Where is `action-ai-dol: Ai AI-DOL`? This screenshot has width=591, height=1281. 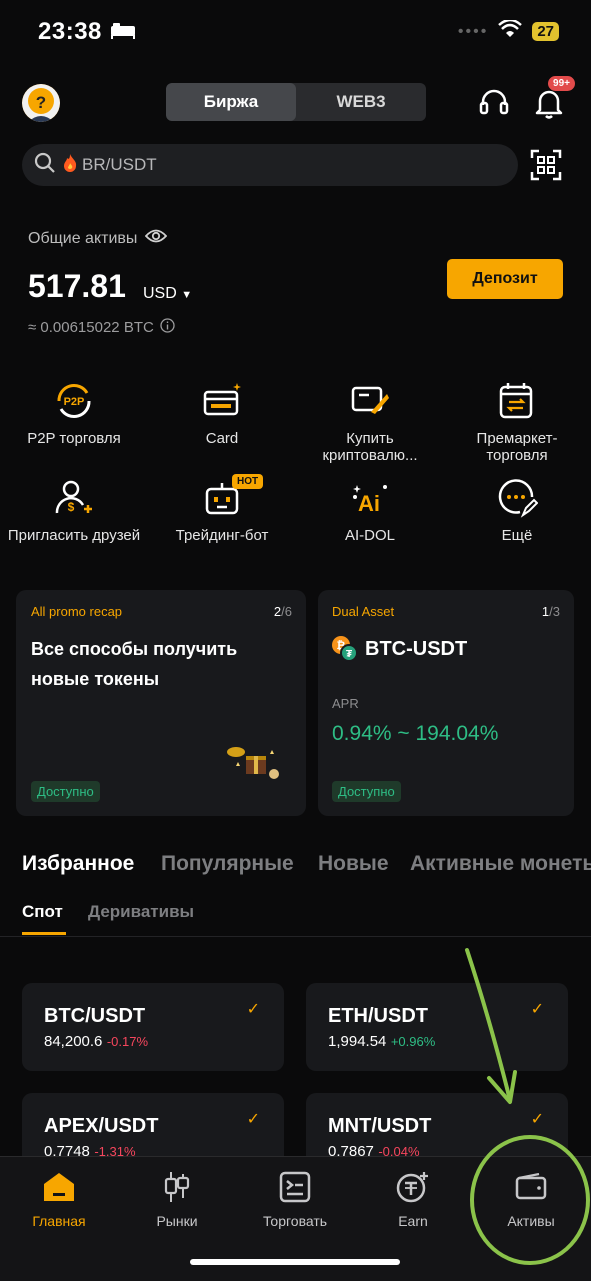
action-ai-dol: Ai AI-DOL is located at coordinates (370, 509).